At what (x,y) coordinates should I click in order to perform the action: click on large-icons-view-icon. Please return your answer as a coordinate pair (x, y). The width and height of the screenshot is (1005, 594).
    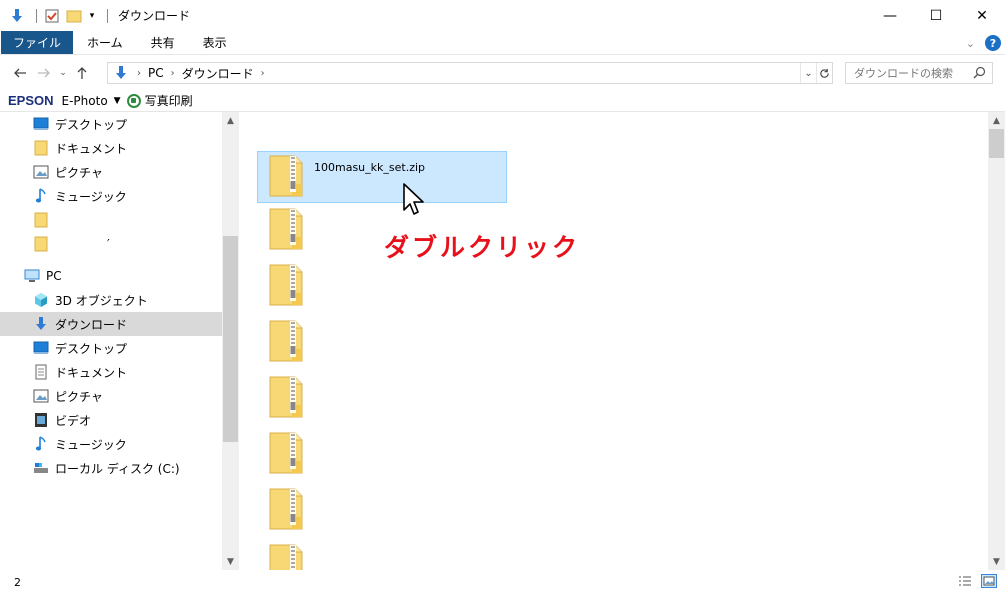
    Looking at the image, I should click on (989, 581).